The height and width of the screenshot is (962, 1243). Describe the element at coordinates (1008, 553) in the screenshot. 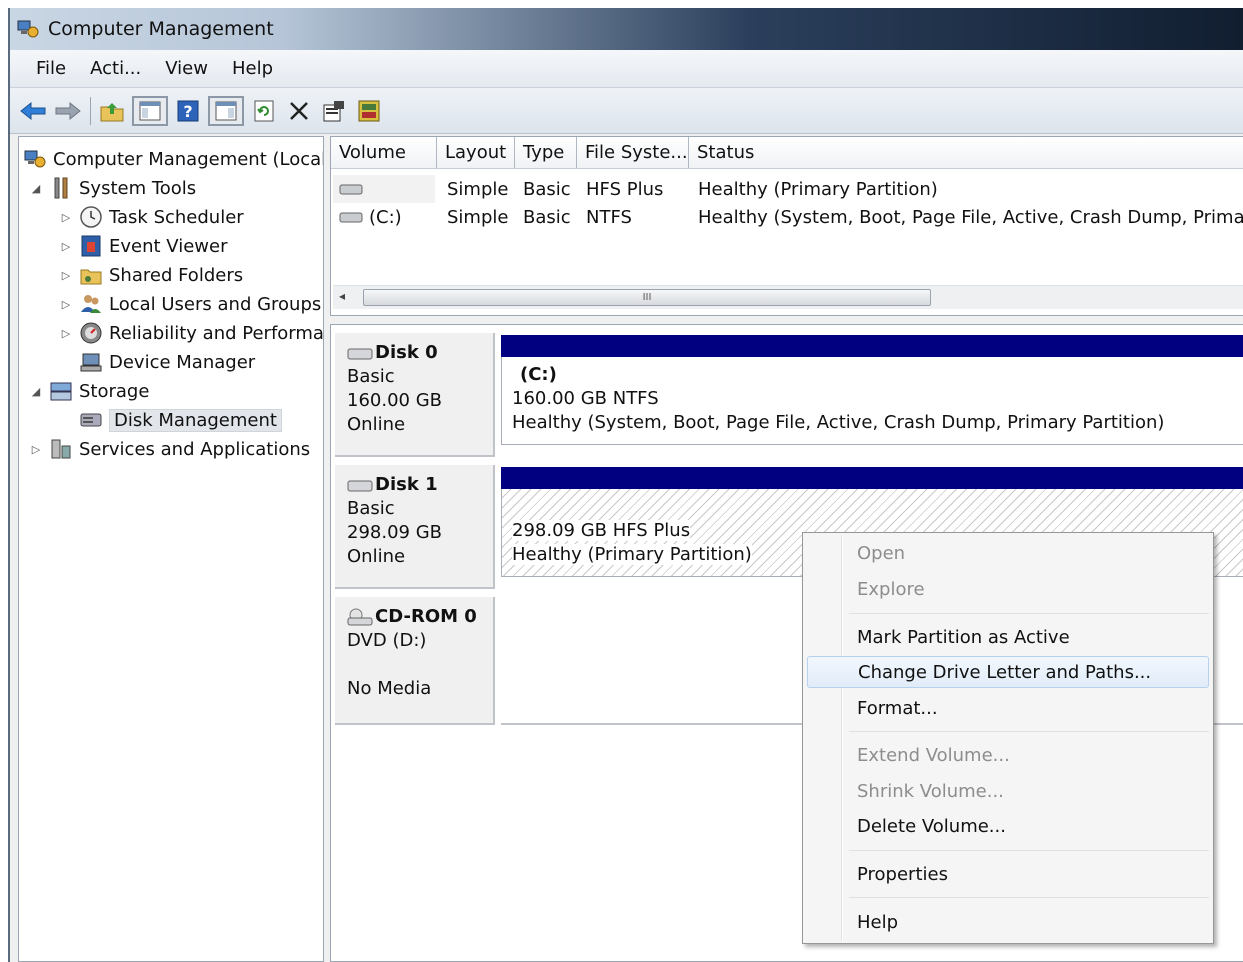

I see `menu-item-open: Open` at that location.